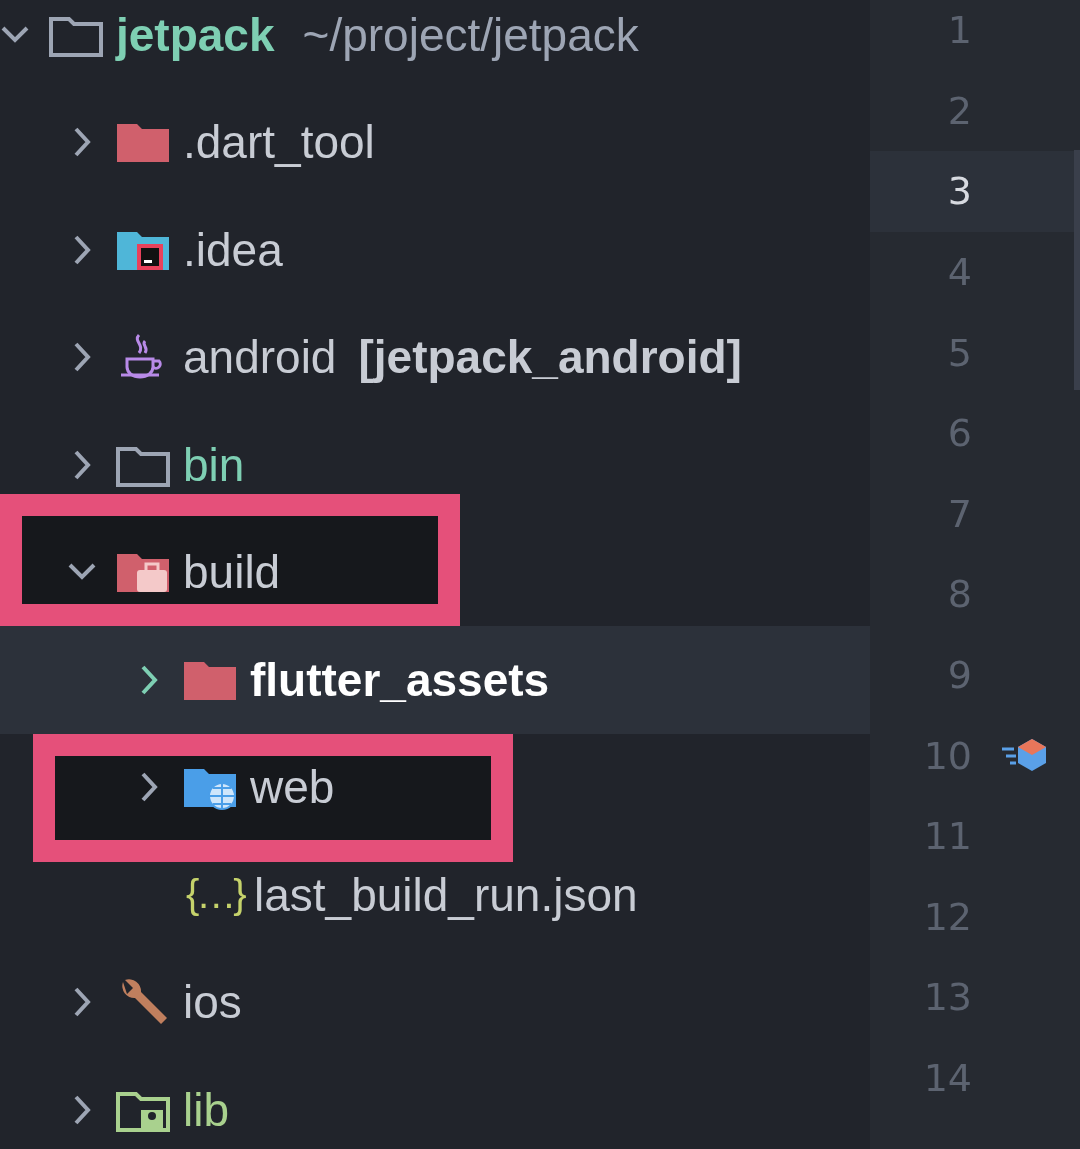 The width and height of the screenshot is (1080, 1149). I want to click on tree-item: android [jetpack_android], so click(404, 357).